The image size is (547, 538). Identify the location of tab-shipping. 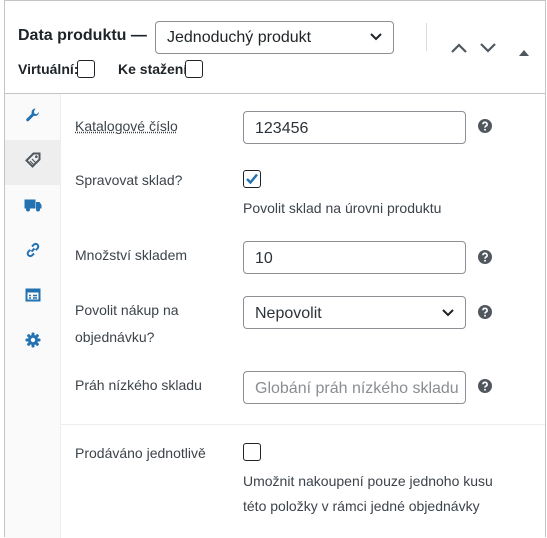
(33, 207).